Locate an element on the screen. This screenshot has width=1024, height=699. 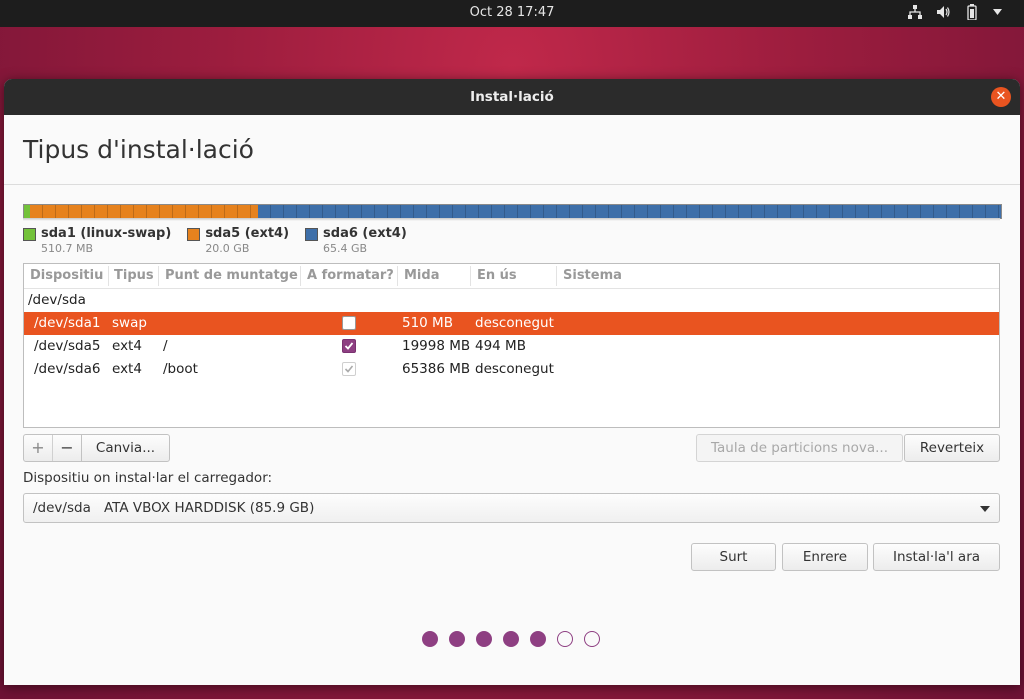
legend-partition-size: 20.0 GB is located at coordinates (227, 248).